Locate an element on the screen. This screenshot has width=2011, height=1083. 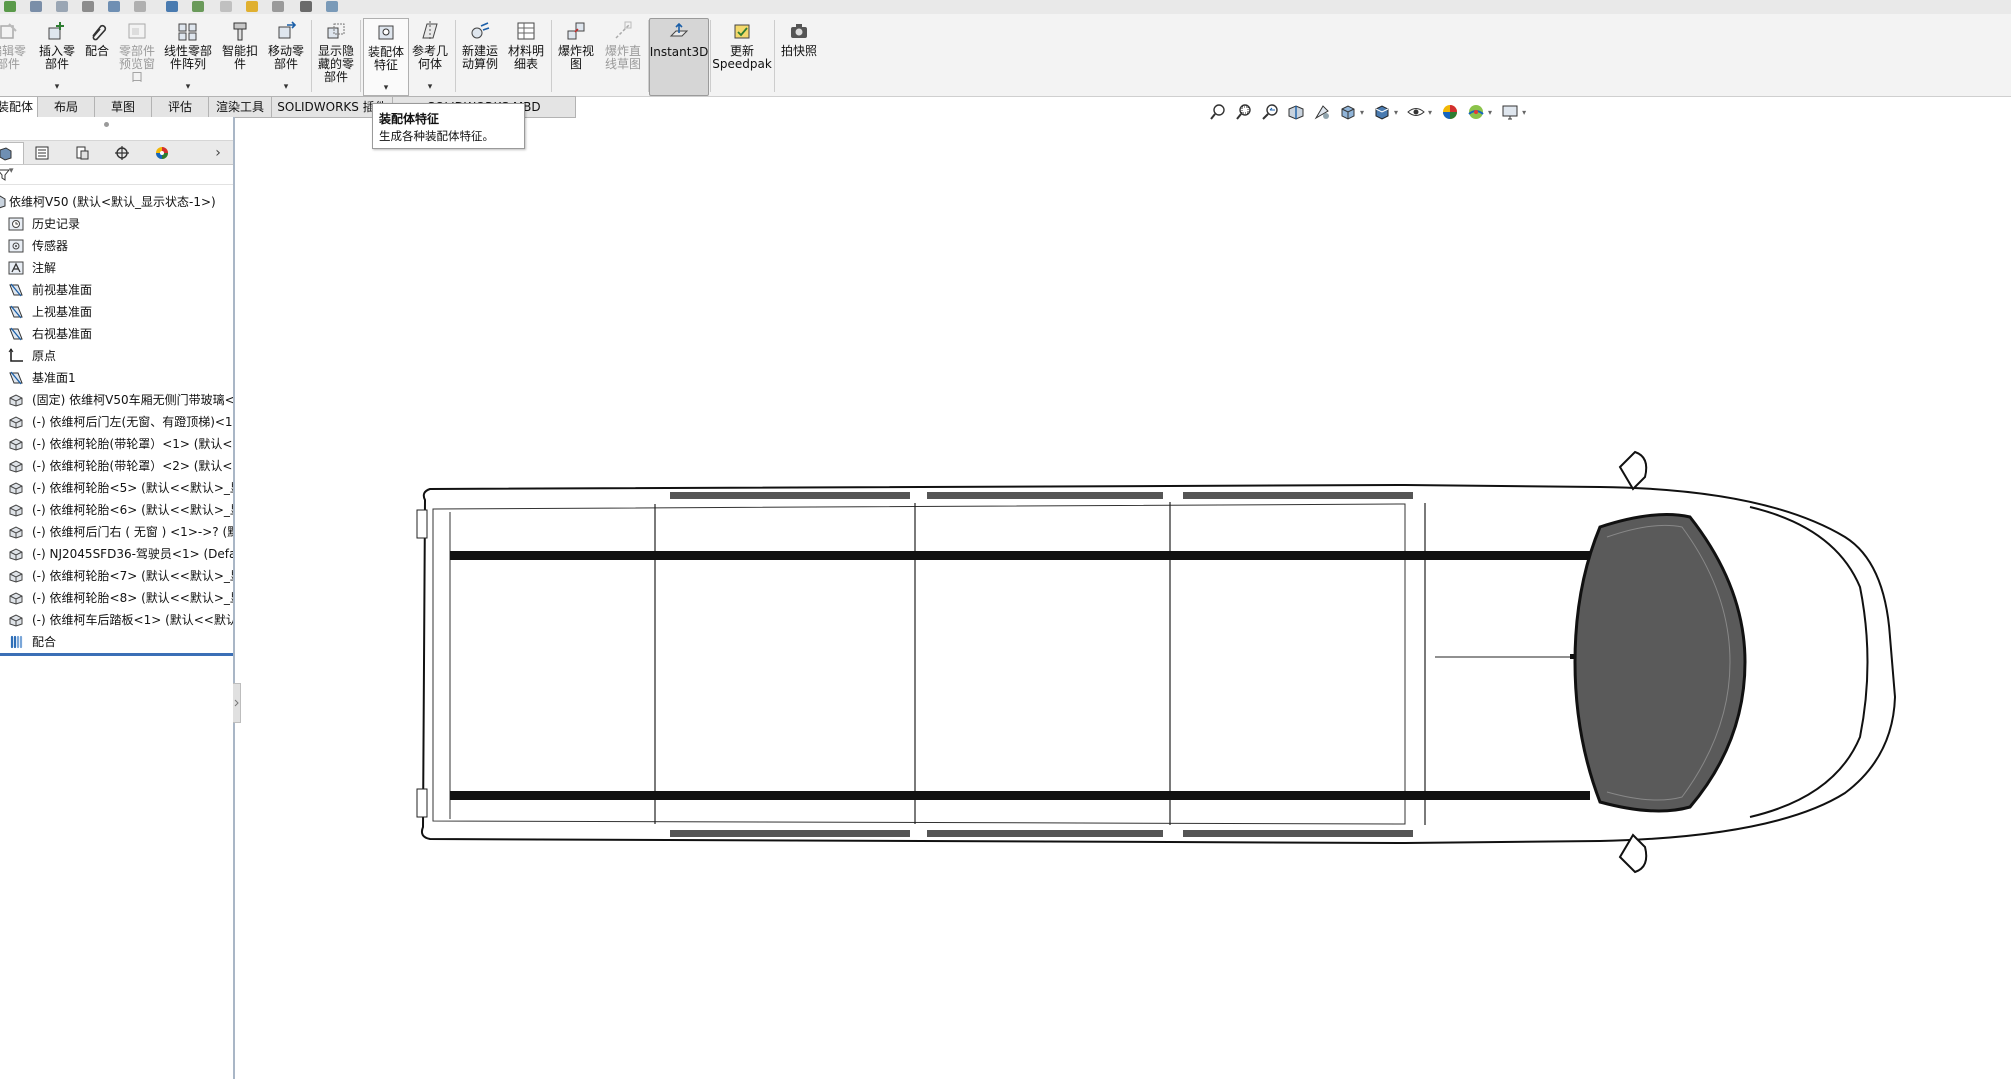
mates-icon is located at coordinates (16, 642).